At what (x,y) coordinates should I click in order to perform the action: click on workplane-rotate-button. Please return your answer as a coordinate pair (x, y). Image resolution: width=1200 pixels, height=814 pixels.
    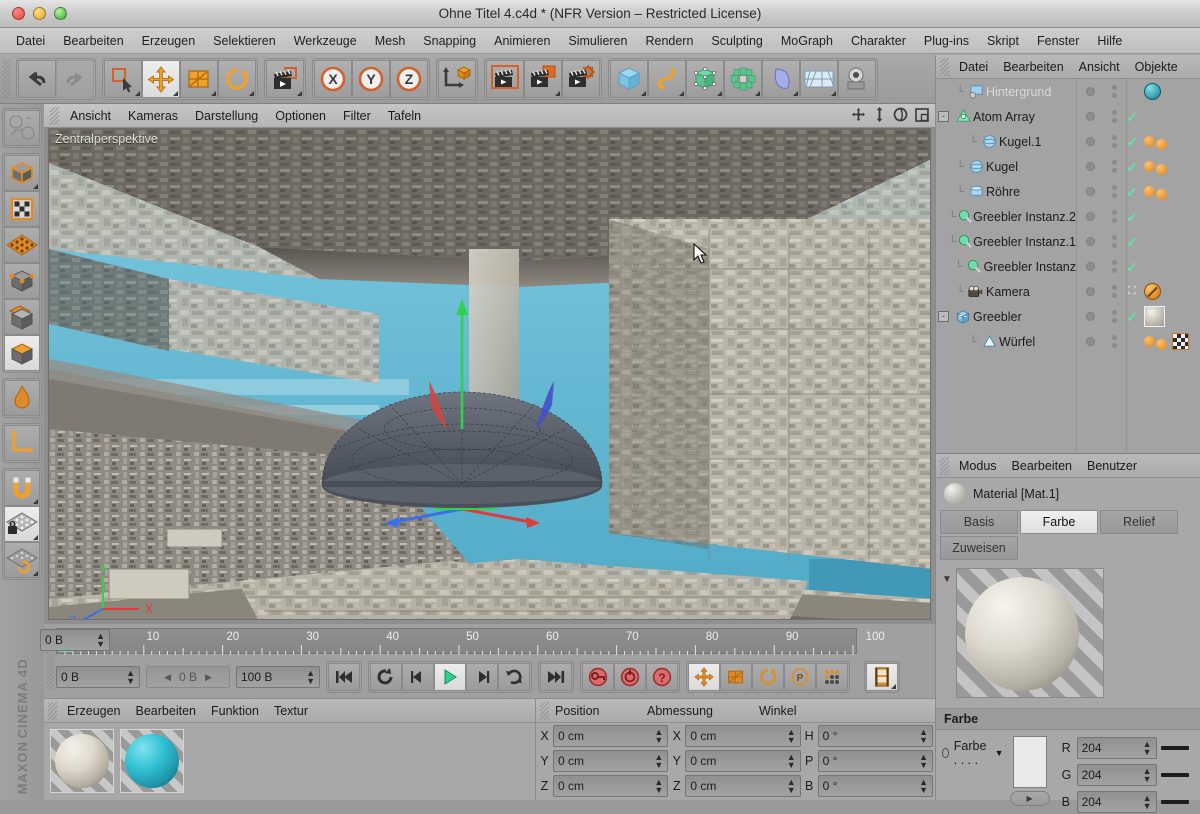
    Looking at the image, I should click on (22, 560).